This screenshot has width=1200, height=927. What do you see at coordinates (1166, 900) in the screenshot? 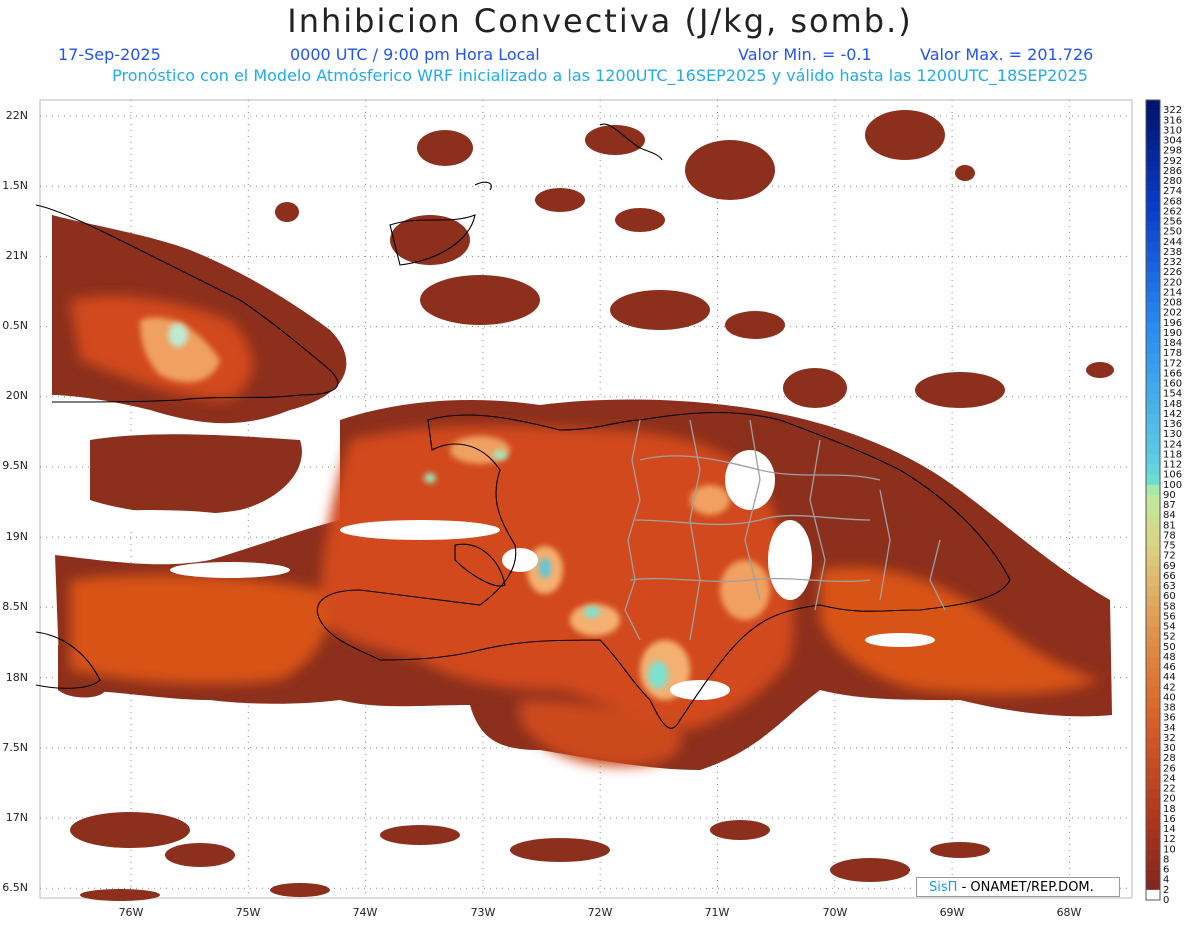
I see `legend-label: 0` at bounding box center [1166, 900].